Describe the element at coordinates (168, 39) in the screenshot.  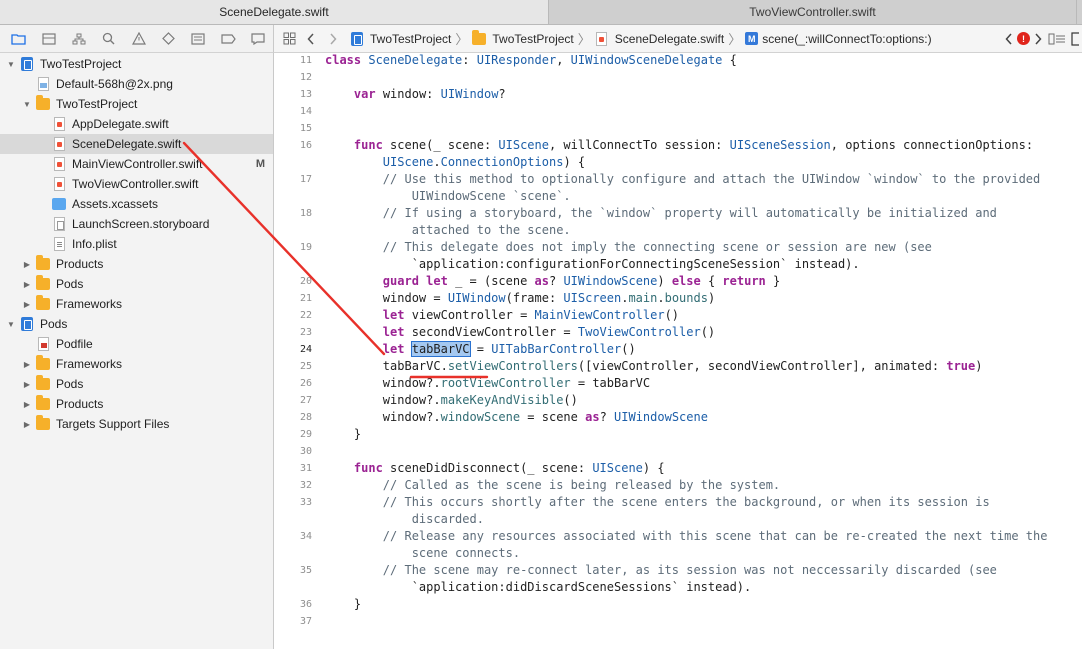
I see `test-icon` at that location.